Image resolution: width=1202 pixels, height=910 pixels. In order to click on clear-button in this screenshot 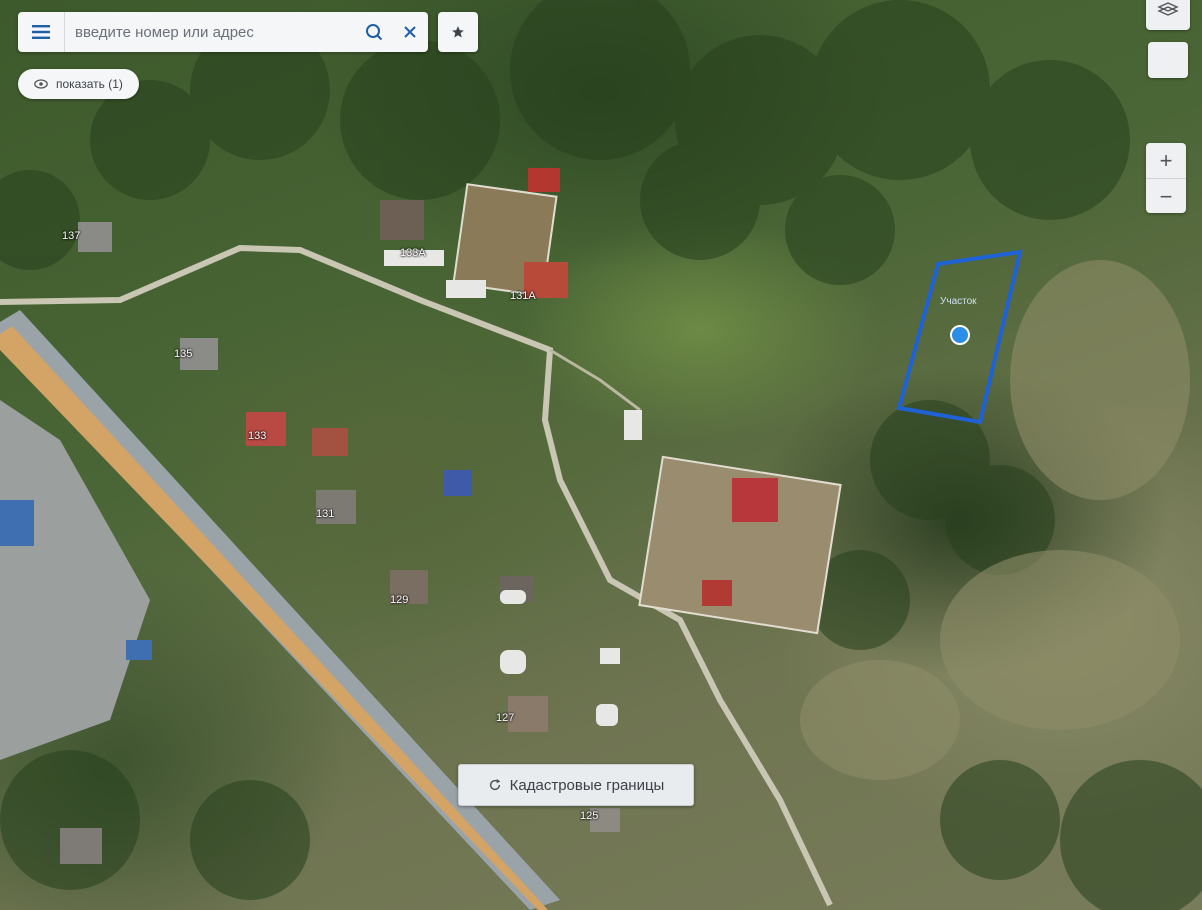, I will do `click(410, 32)`.